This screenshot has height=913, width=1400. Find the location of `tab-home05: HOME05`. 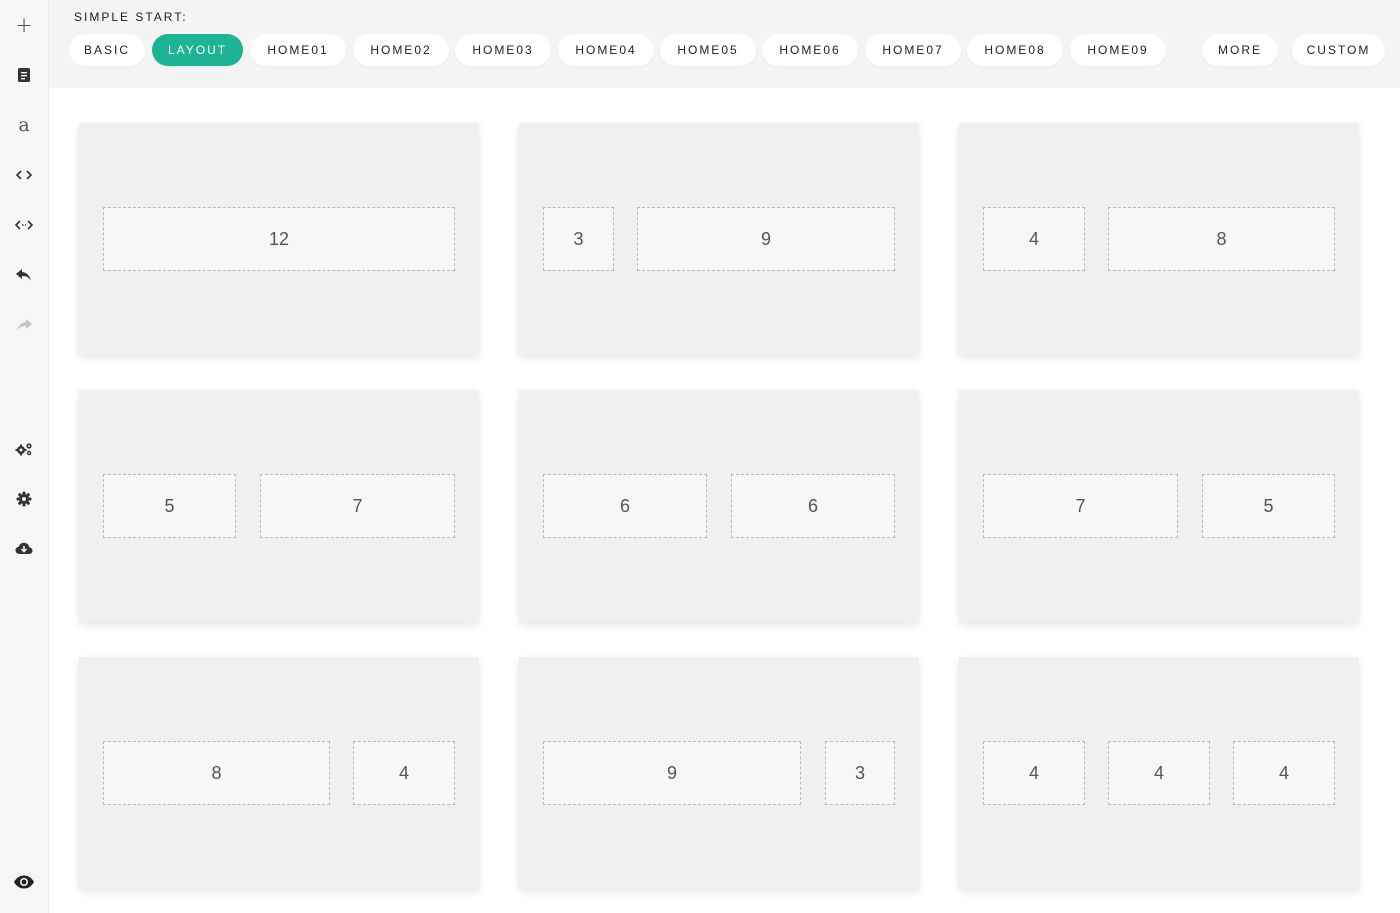

tab-home05: HOME05 is located at coordinates (708, 50).